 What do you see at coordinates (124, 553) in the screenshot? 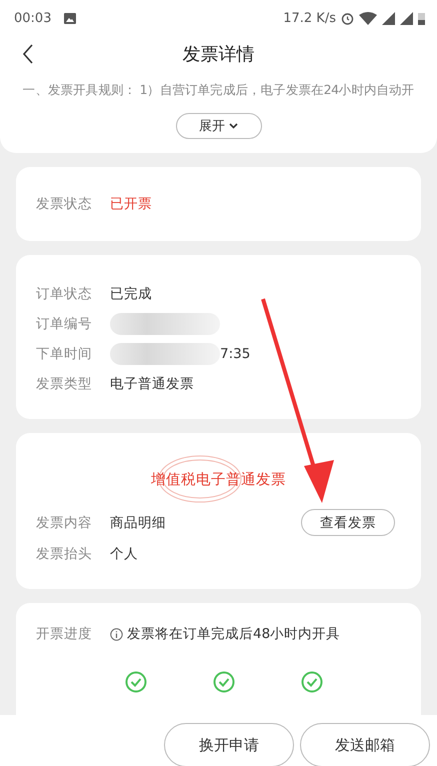
I see `field-value: 个人` at bounding box center [124, 553].